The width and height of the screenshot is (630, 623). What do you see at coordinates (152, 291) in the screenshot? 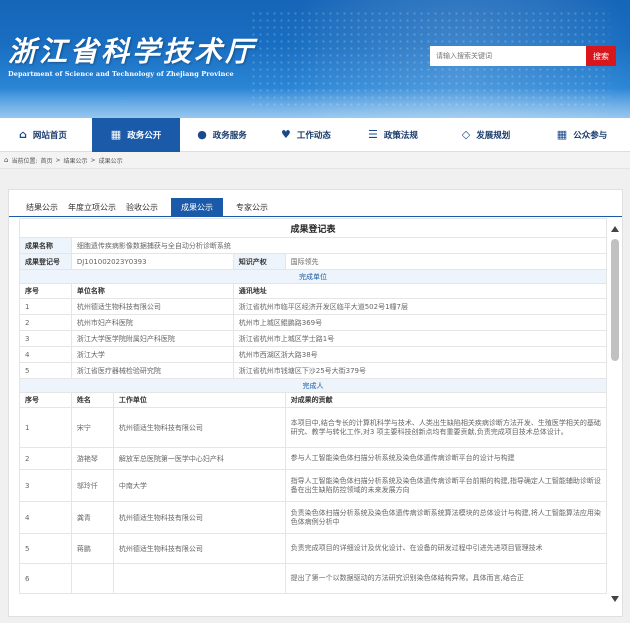
I see `col-header: 单位名称` at bounding box center [152, 291].